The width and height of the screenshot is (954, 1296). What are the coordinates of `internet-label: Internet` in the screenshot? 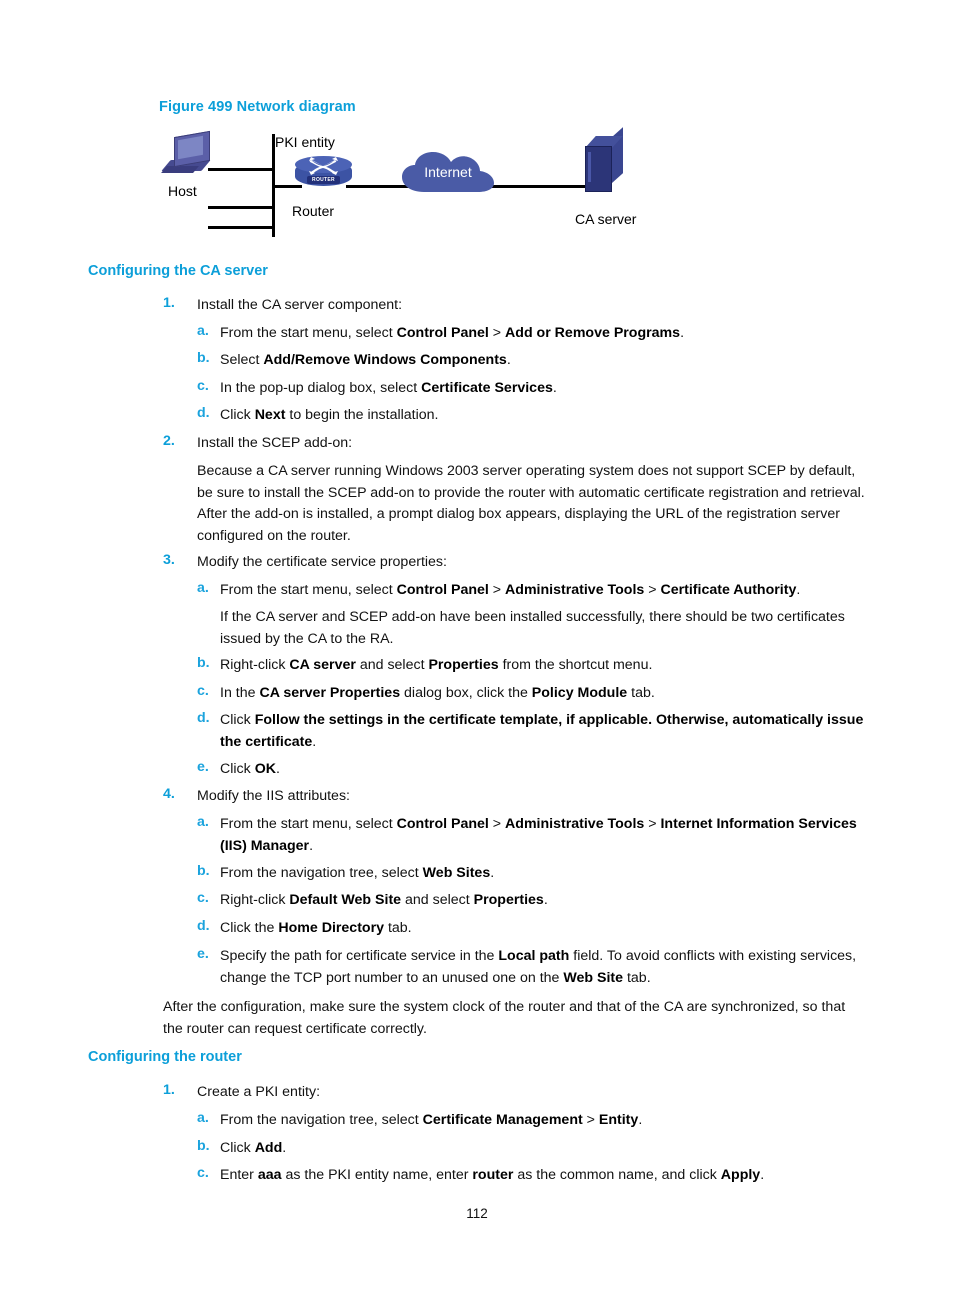 It's located at (448, 171).